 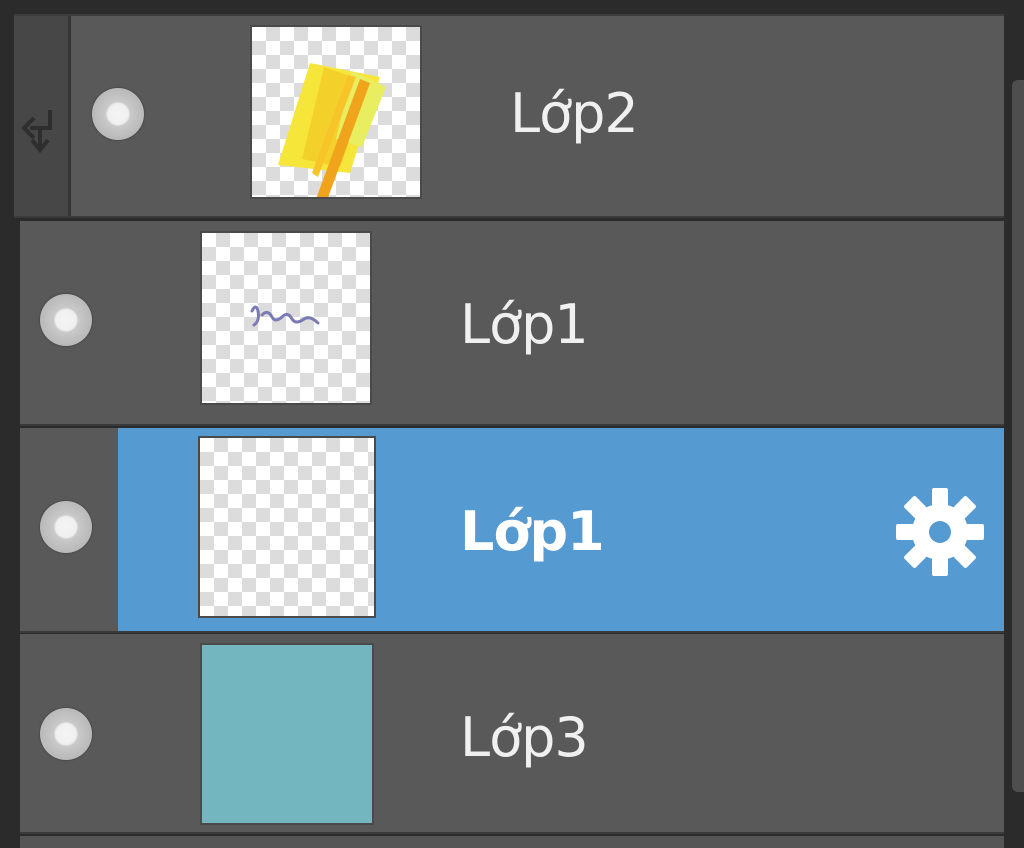 I want to click on next-layer-edge, so click(x=512, y=842).